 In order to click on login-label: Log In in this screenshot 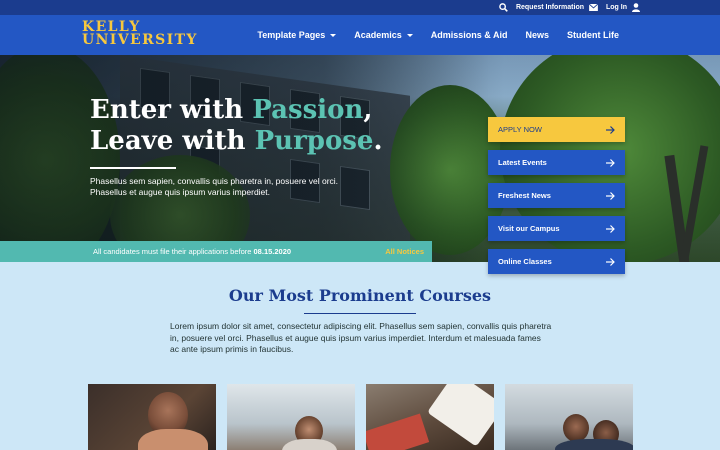, I will do `click(616, 7)`.